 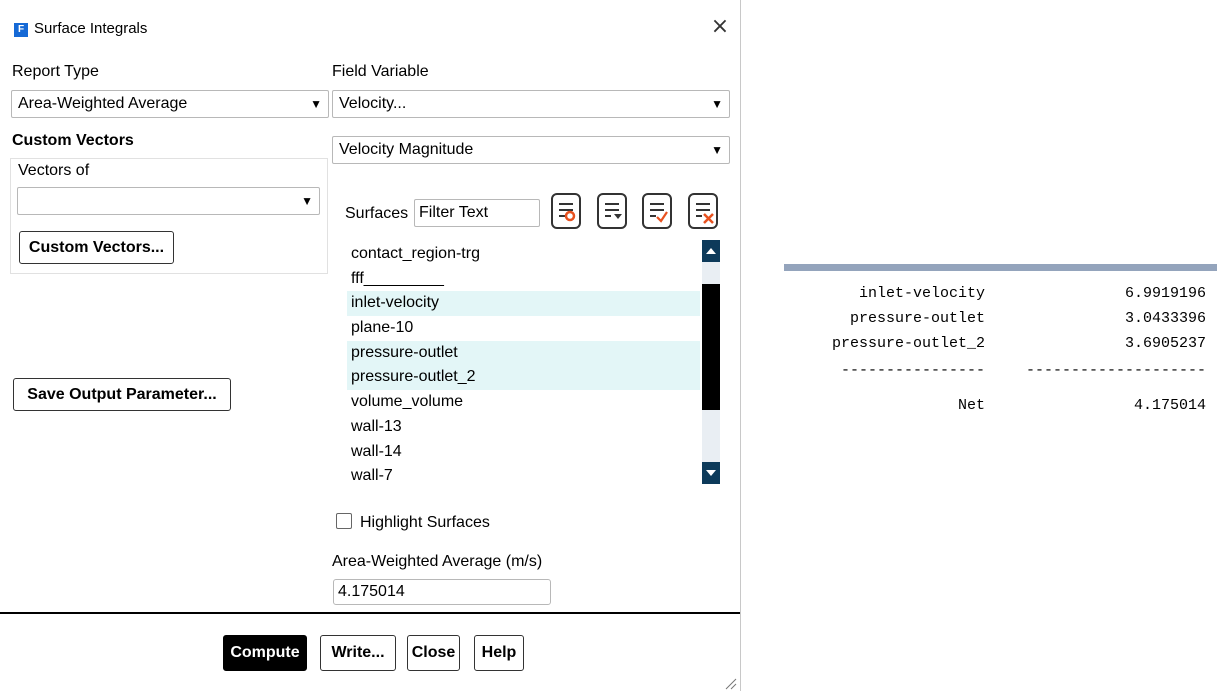 What do you see at coordinates (377, 213) in the screenshot?
I see `surfaces-label: Surfaces` at bounding box center [377, 213].